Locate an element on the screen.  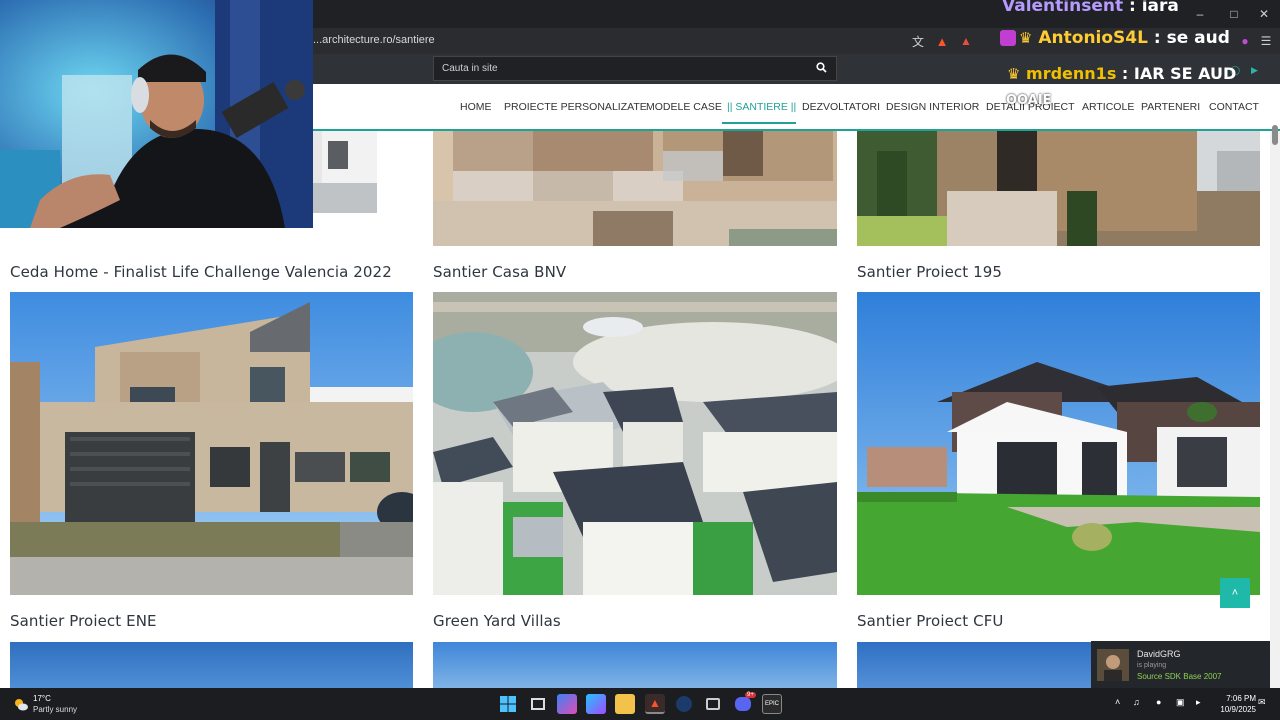
badge-icon is located at coordinates (1008, 38).